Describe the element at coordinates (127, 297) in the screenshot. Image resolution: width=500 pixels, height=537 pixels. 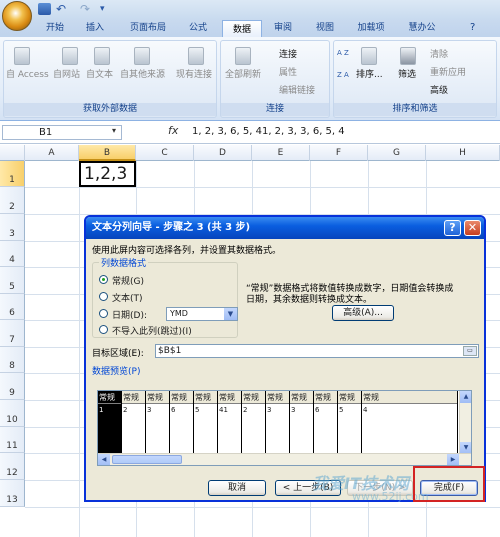
I see `radio-text-label: 文本(T)` at that location.